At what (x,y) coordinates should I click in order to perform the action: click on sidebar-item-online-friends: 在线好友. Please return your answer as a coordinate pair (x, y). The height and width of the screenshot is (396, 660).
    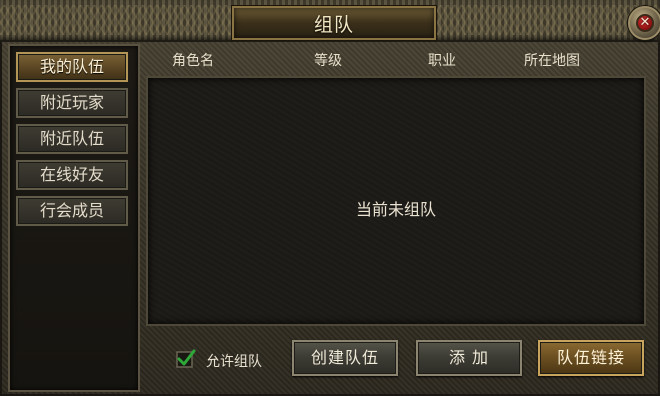
    Looking at the image, I should click on (72, 175).